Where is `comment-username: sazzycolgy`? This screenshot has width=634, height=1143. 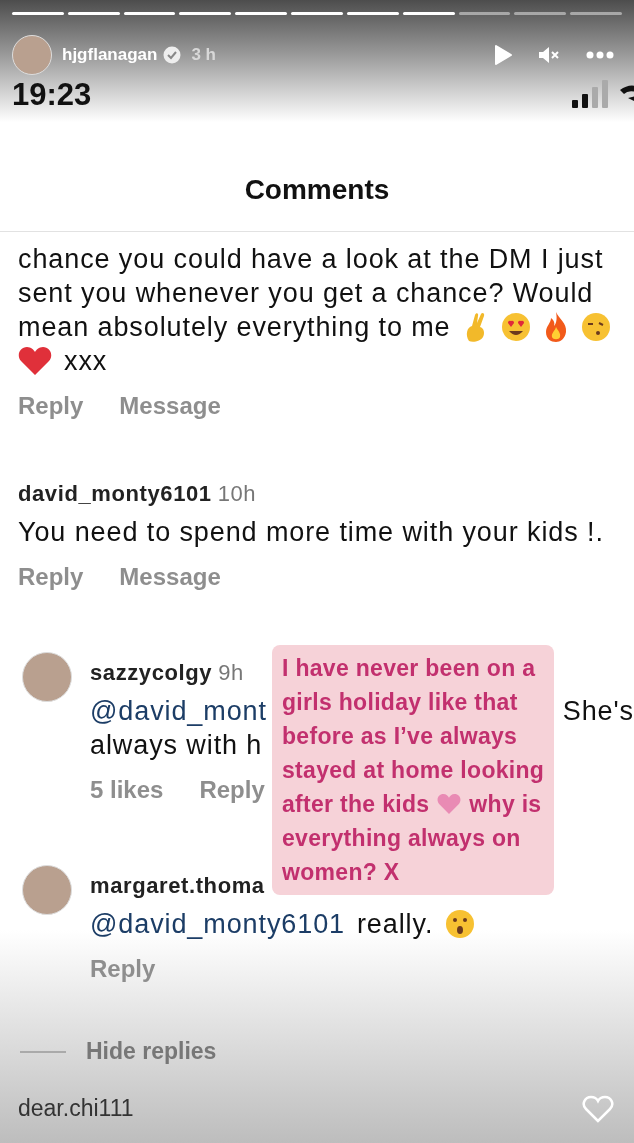 comment-username: sazzycolgy is located at coordinates (151, 672).